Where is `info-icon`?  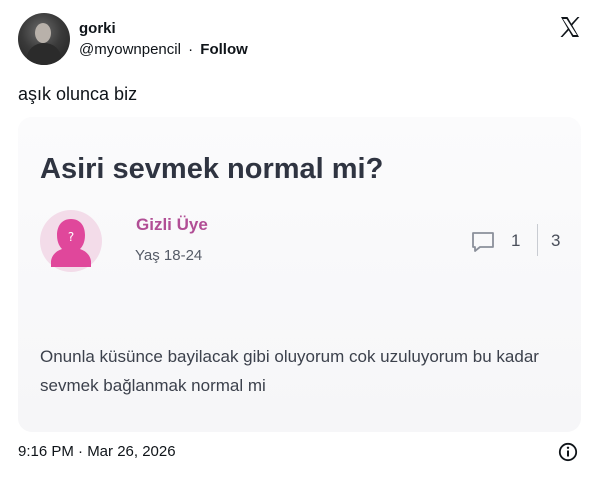
info-icon is located at coordinates (568, 452).